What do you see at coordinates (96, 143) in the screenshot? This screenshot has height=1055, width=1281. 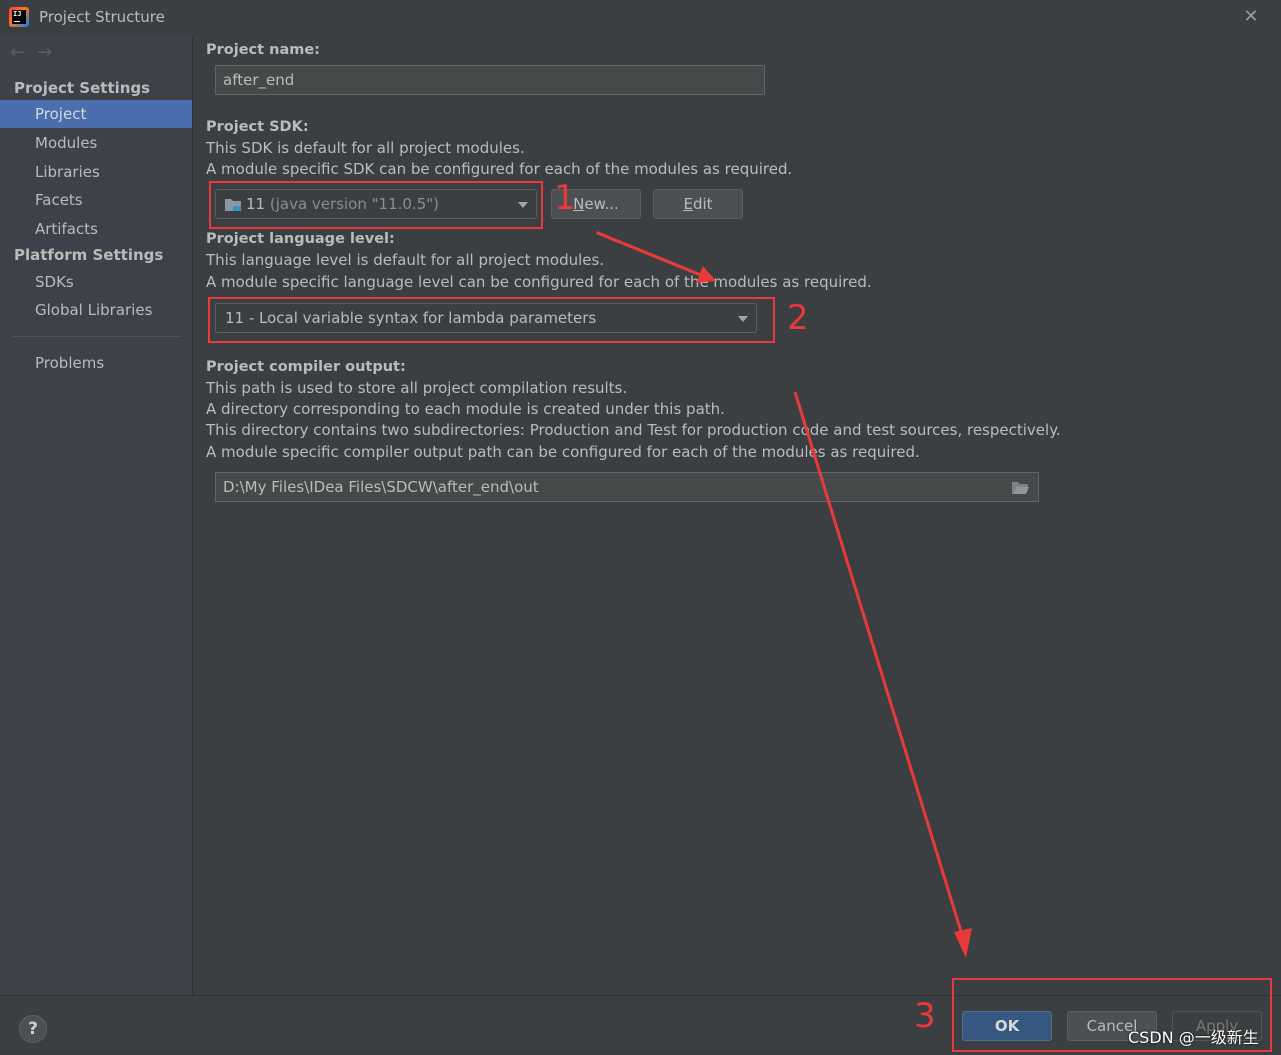 I see `sidebar-item-modules: Modules` at bounding box center [96, 143].